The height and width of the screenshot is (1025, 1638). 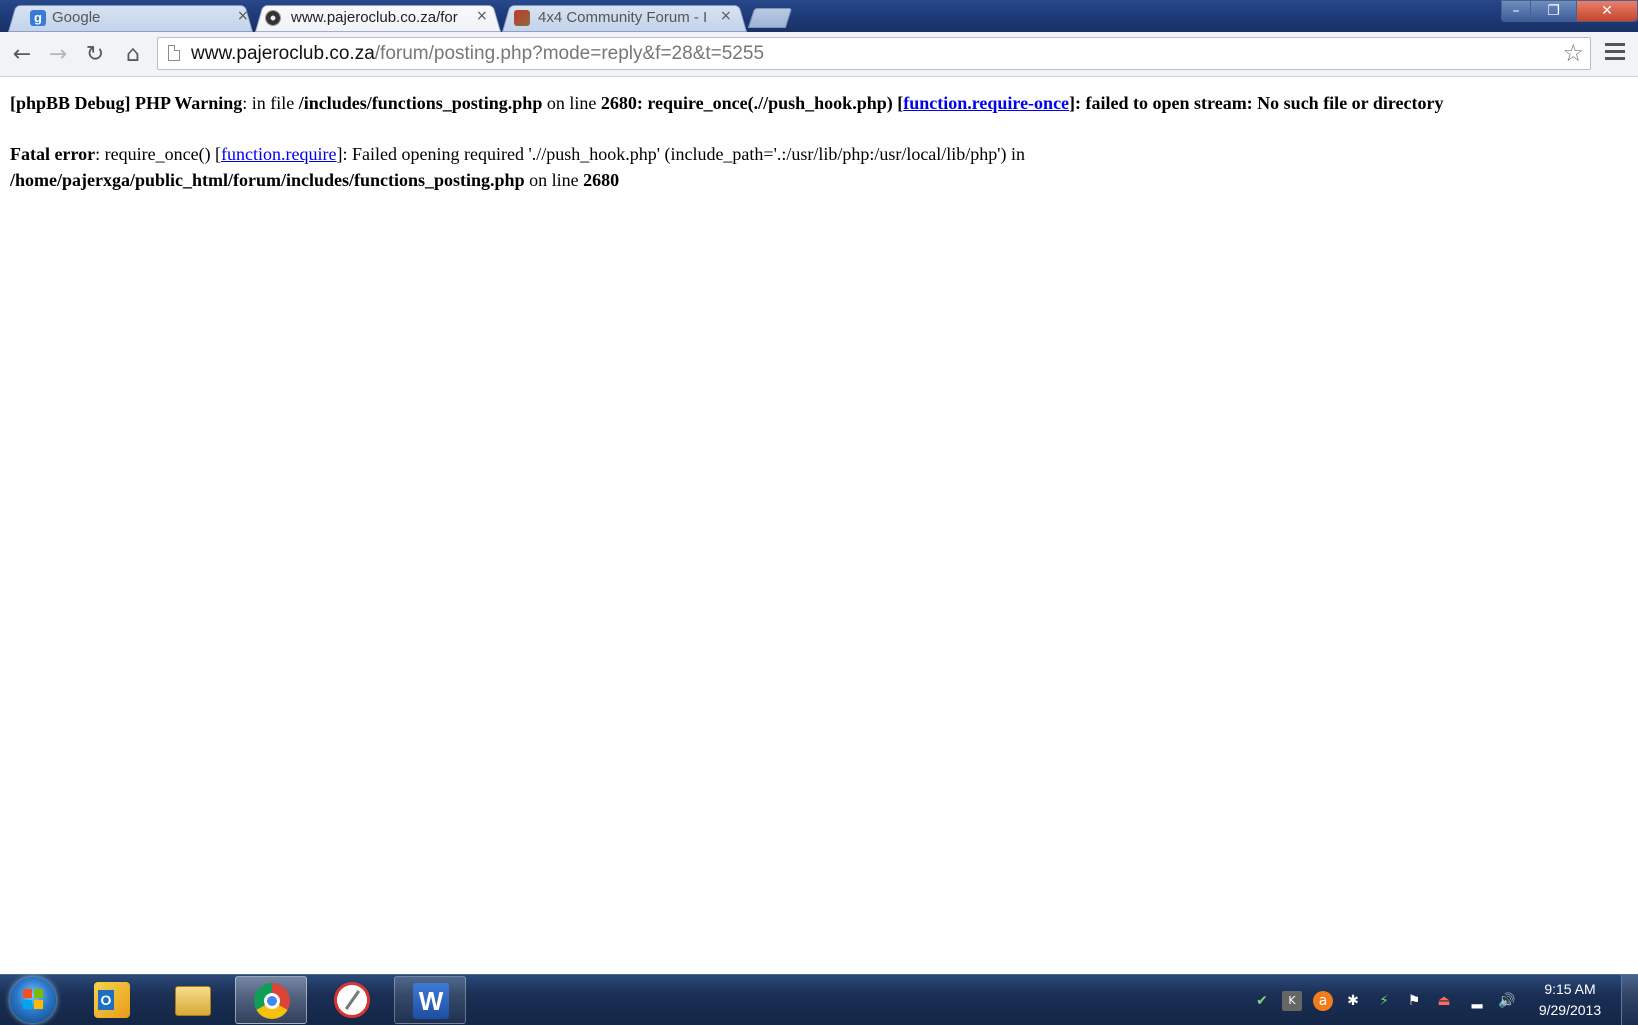 I want to click on power-icon: ⚡, so click(x=1384, y=1001).